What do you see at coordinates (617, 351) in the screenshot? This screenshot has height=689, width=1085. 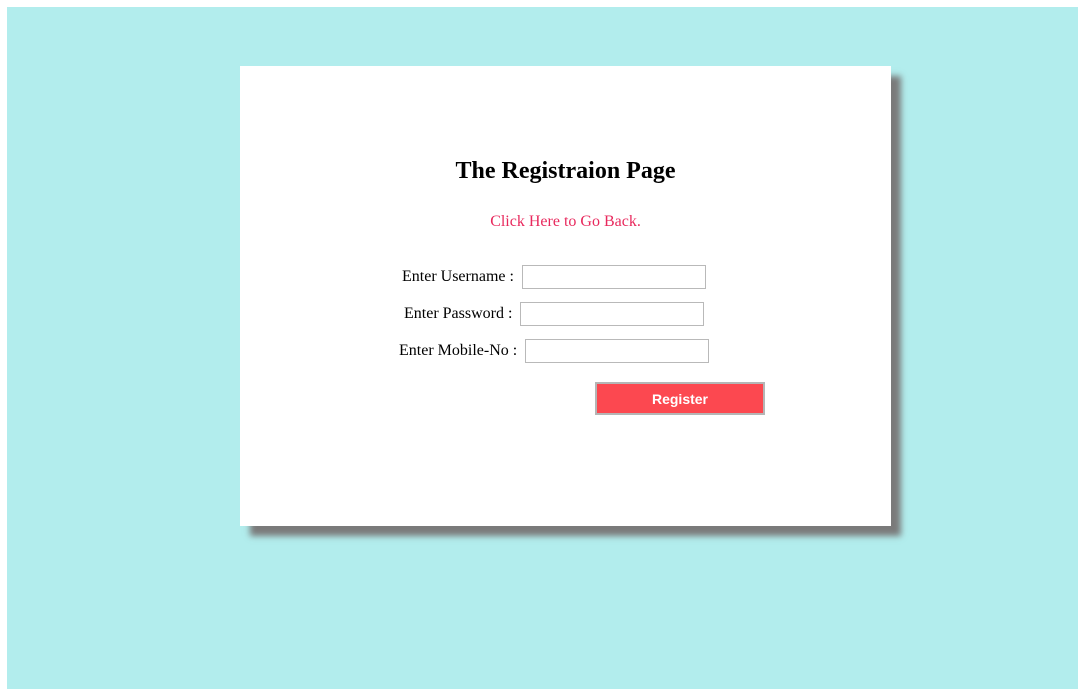 I see `mobile-input` at bounding box center [617, 351].